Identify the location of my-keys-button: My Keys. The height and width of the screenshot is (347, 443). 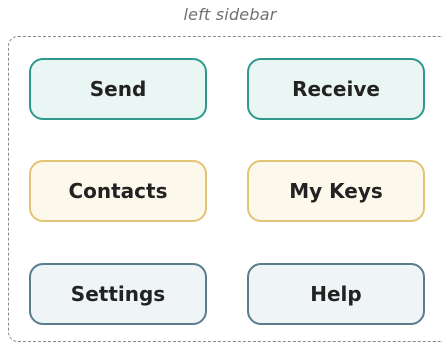
(336, 191).